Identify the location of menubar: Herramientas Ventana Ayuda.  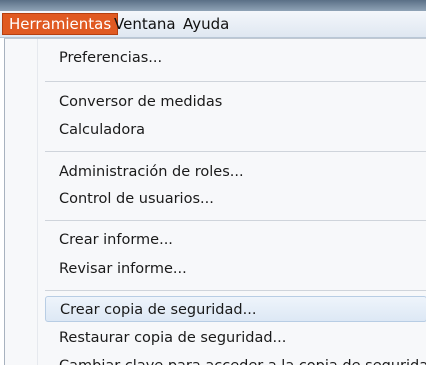
(213, 24).